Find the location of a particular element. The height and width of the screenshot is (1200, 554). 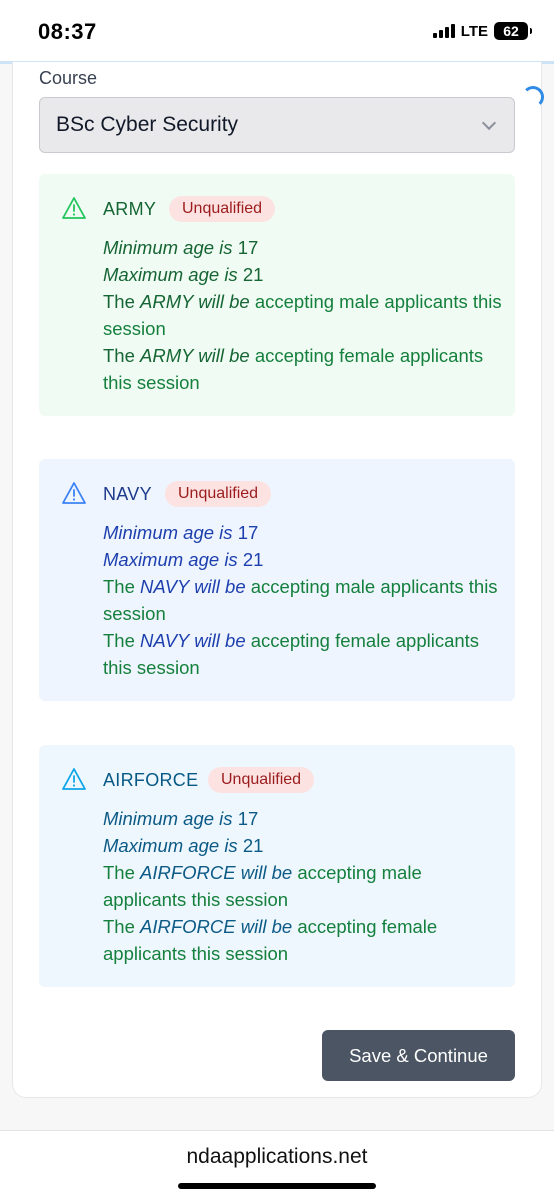

status-indicators: LTE 62 is located at coordinates (482, 31).